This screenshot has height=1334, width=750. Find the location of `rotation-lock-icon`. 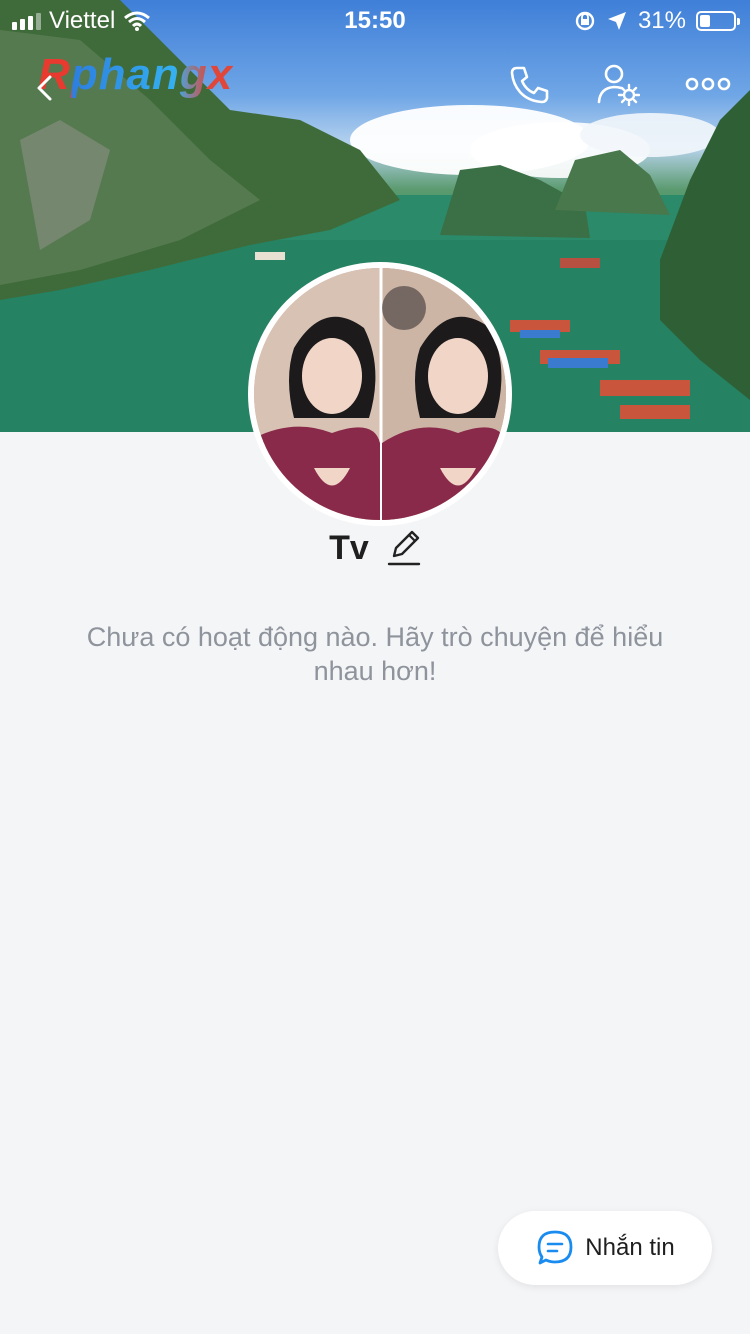

rotation-lock-icon is located at coordinates (585, 21).